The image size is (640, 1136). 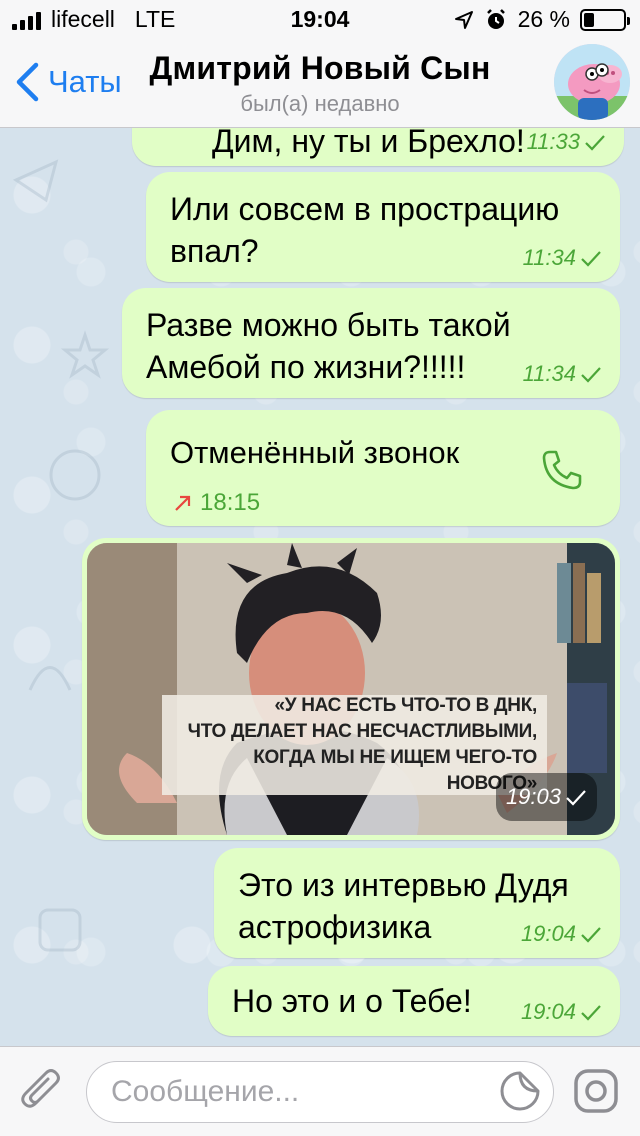 I want to click on call-info: 18:15, so click(x=216, y=503).